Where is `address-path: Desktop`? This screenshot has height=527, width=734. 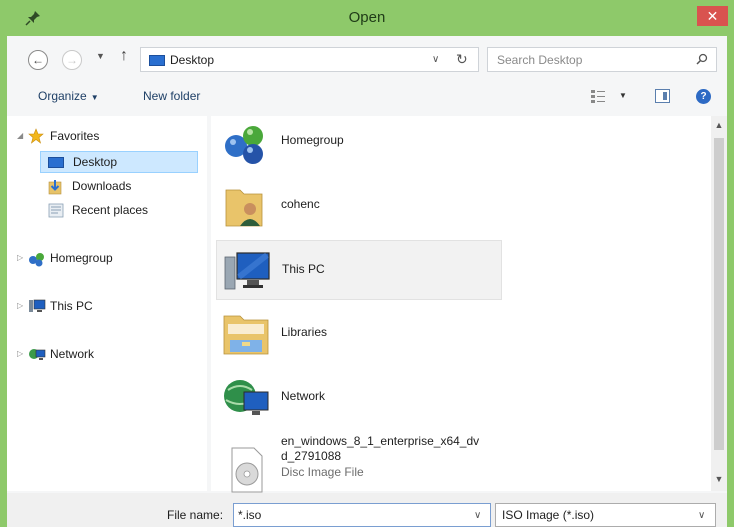
address-path: Desktop is located at coordinates (192, 60).